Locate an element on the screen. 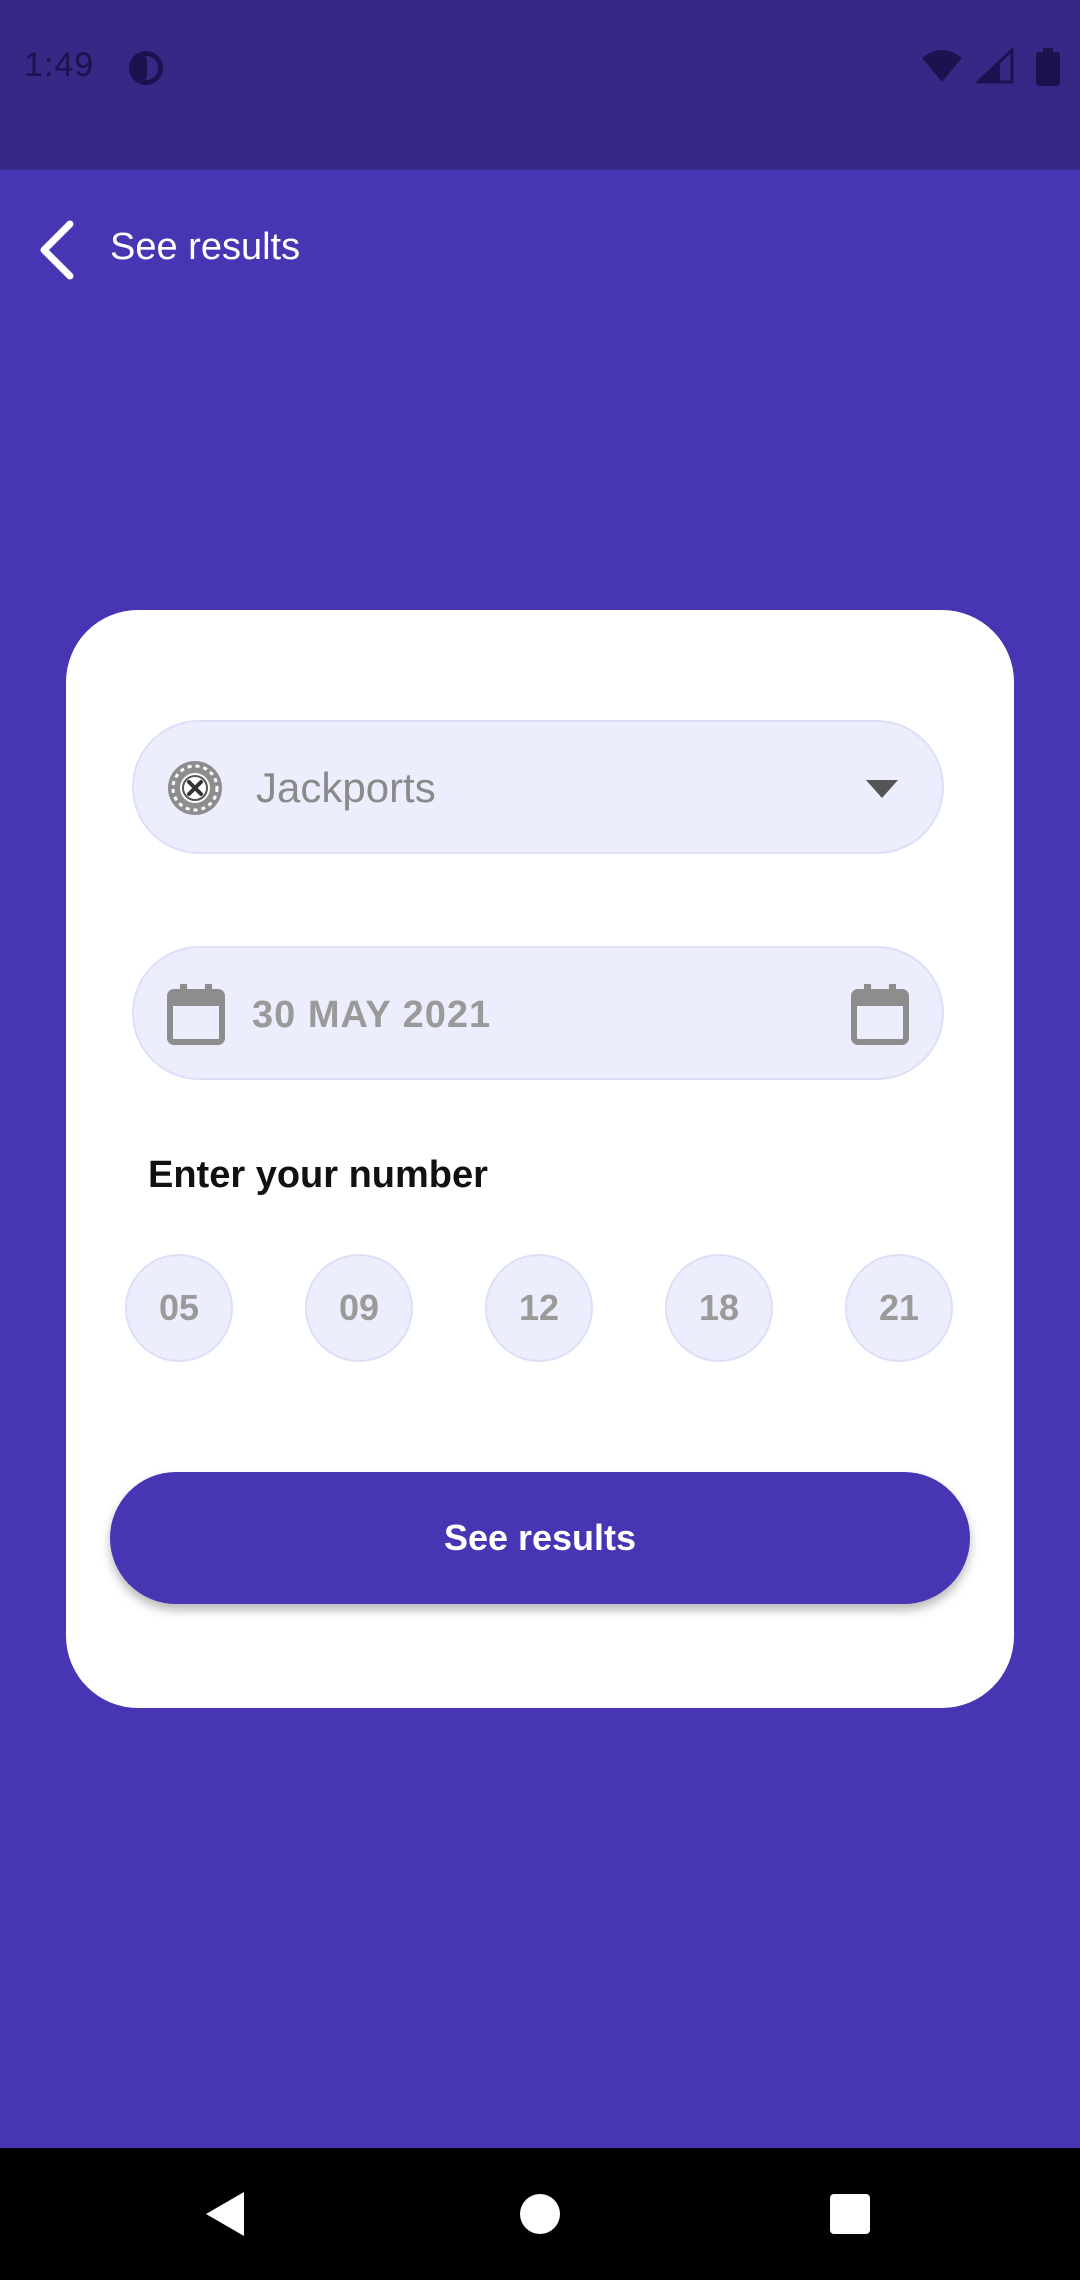 The height and width of the screenshot is (2280, 1080). number-input-4: 18 is located at coordinates (719, 1308).